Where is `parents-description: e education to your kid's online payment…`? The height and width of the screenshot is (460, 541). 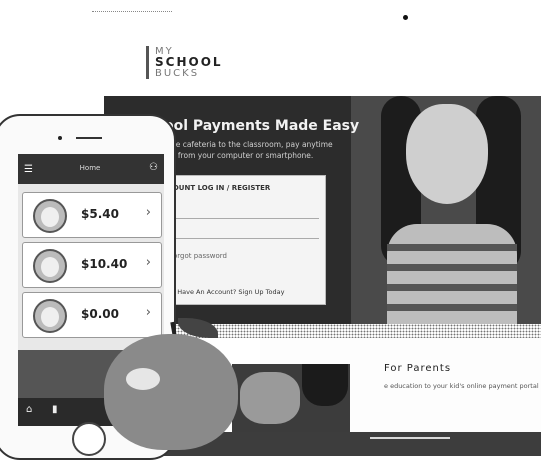 parents-description: e education to your kid's online payment… is located at coordinates (461, 386).